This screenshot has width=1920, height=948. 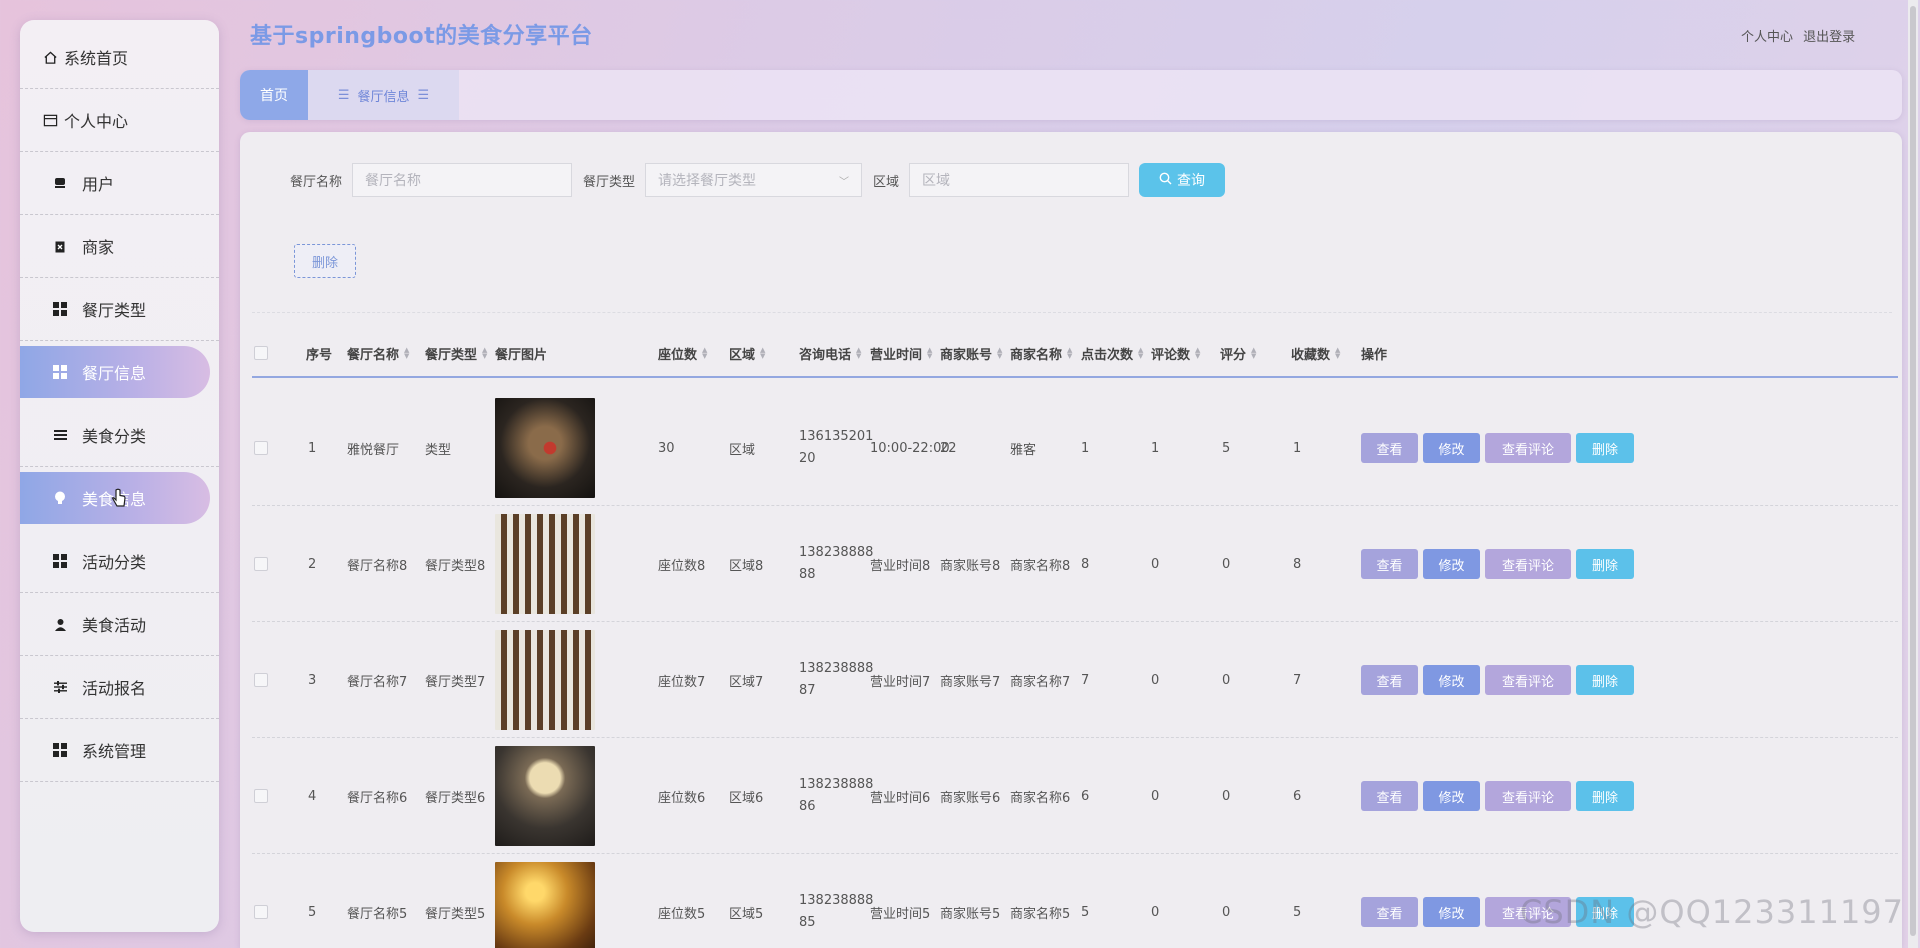 What do you see at coordinates (119, 183) in the screenshot?
I see `sidebar-item-users: 用户` at bounding box center [119, 183].